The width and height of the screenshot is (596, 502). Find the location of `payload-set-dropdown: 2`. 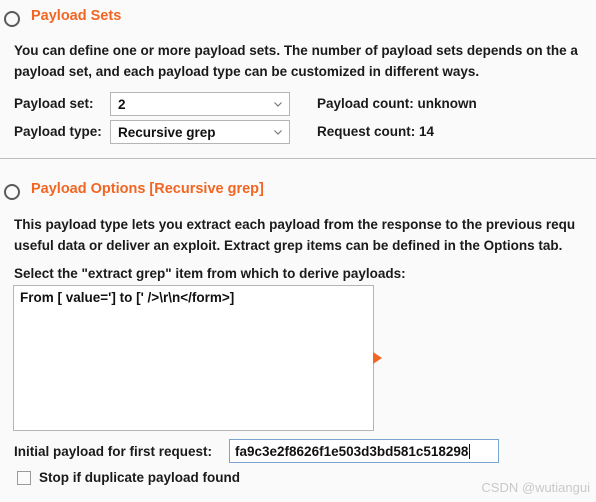

payload-set-dropdown: 2 is located at coordinates (200, 104).